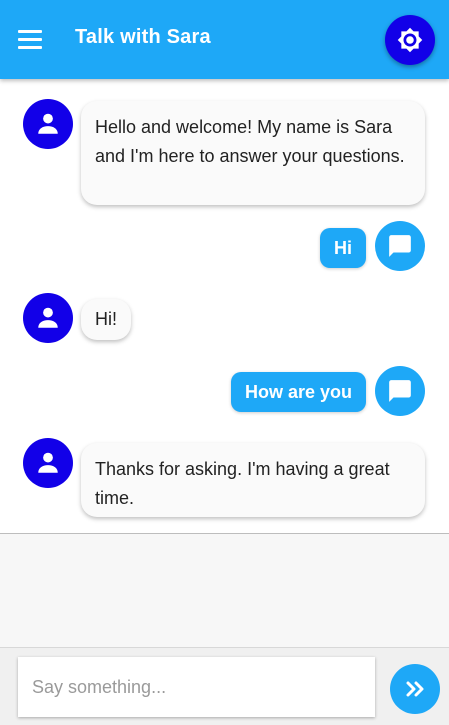 This screenshot has height=725, width=449. Describe the element at coordinates (298, 392) in the screenshot. I see `user-message-bubble: How are you` at that location.